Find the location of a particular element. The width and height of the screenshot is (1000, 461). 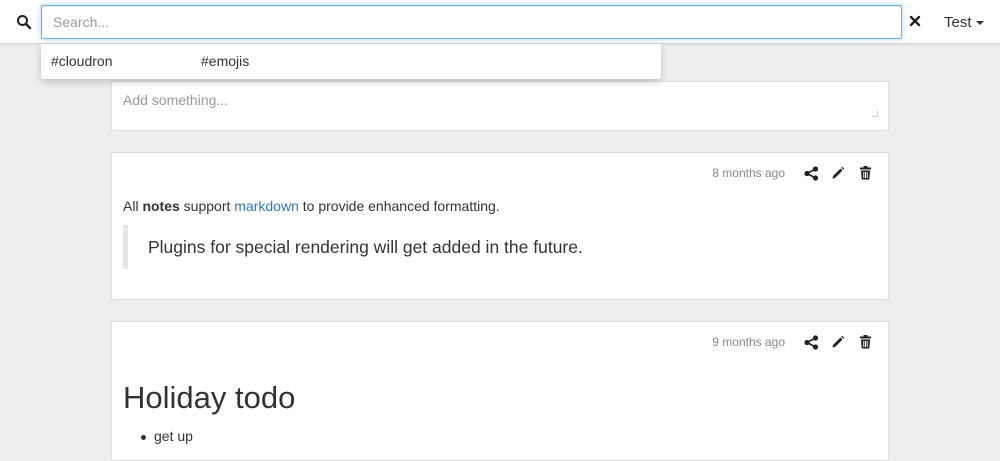

note-text-before: All is located at coordinates (133, 206).